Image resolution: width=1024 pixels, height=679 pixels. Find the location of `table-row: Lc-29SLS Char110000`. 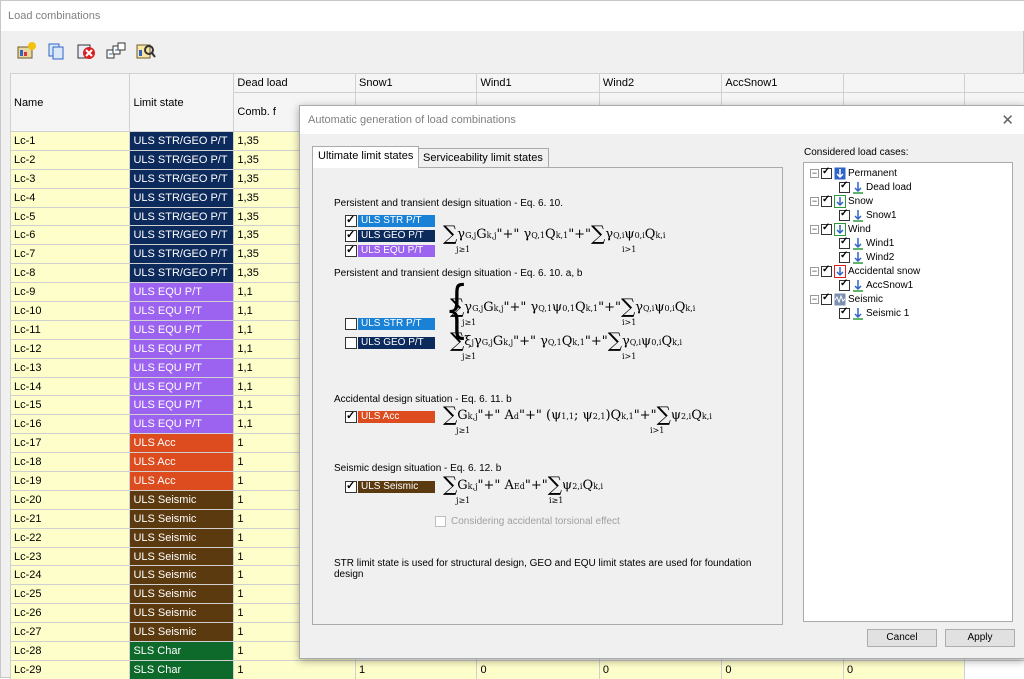

table-row: Lc-29SLS Char110000 is located at coordinates (517, 669).